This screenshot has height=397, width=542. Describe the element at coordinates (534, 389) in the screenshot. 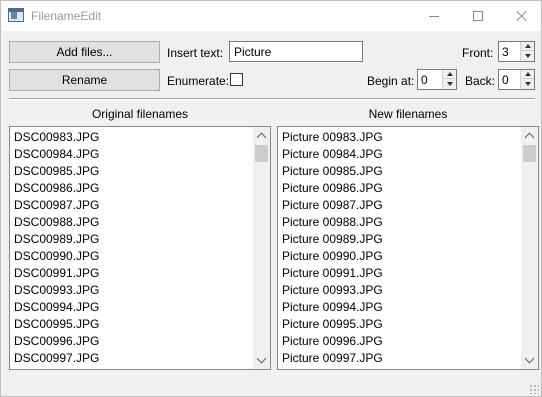

I see `resize-grip-icon` at that location.